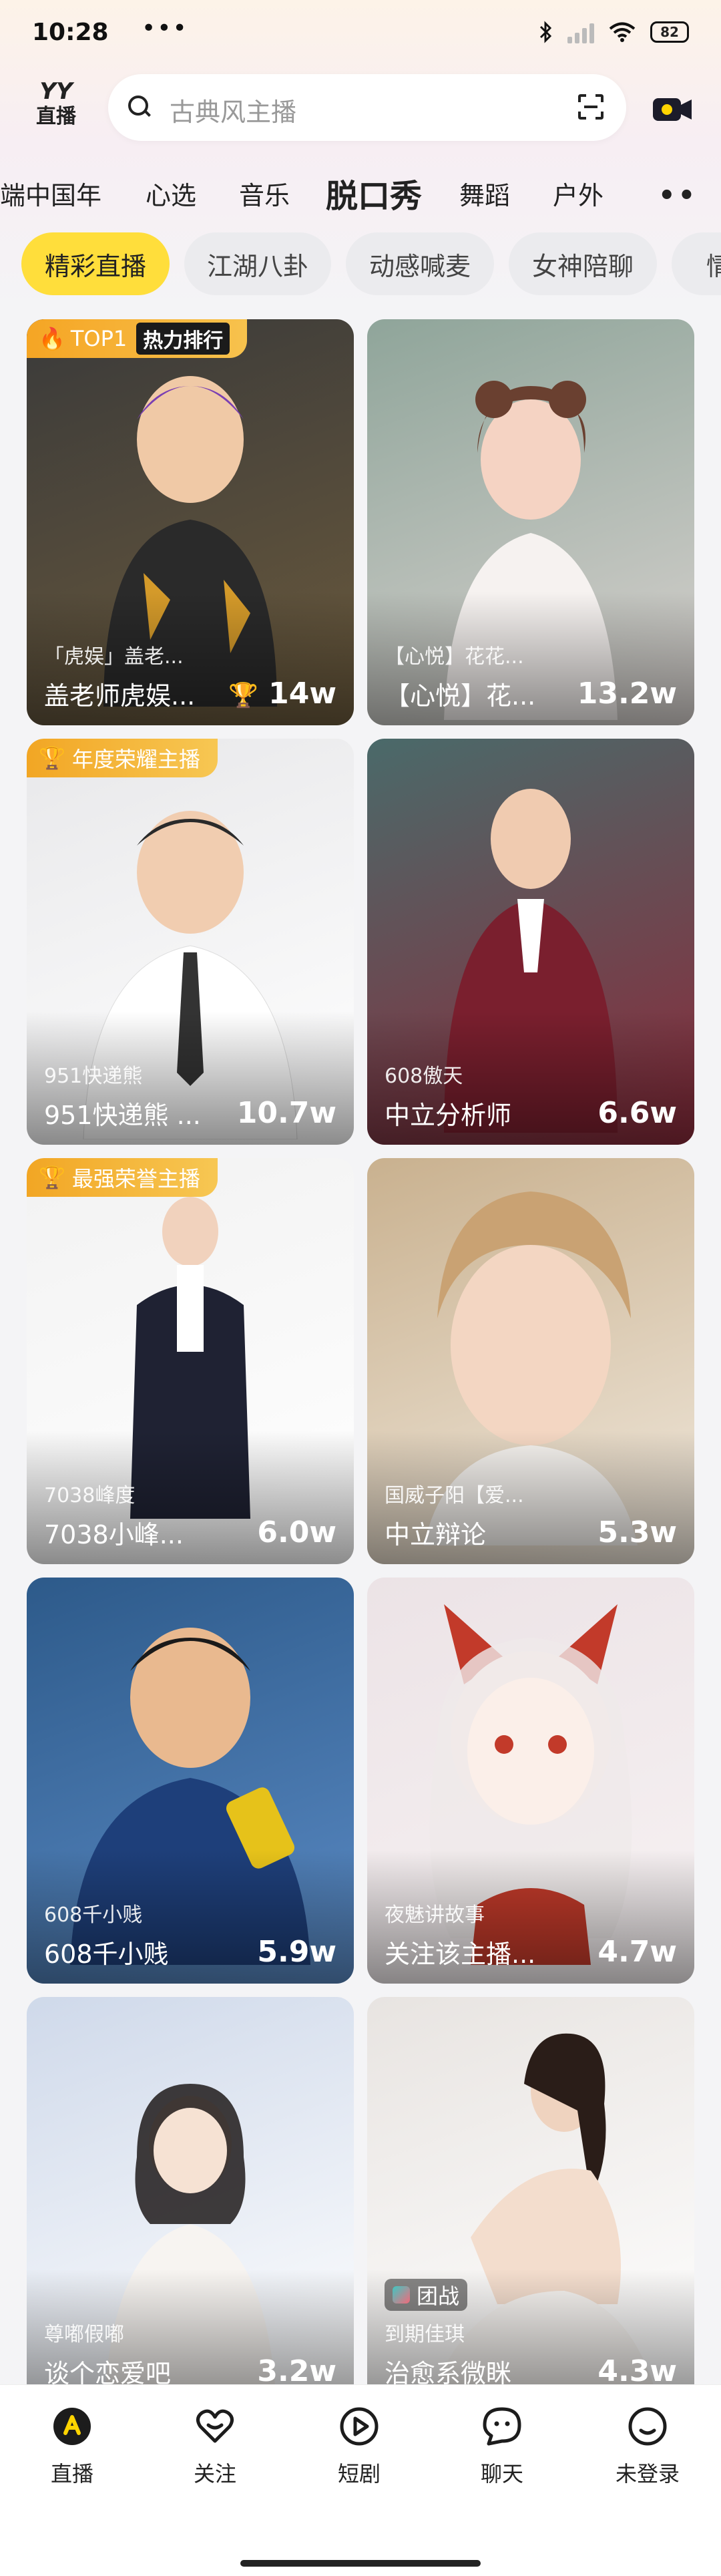 Image resolution: width=721 pixels, height=2576 pixels. I want to click on card-title: 中立辩论, so click(436, 1534).